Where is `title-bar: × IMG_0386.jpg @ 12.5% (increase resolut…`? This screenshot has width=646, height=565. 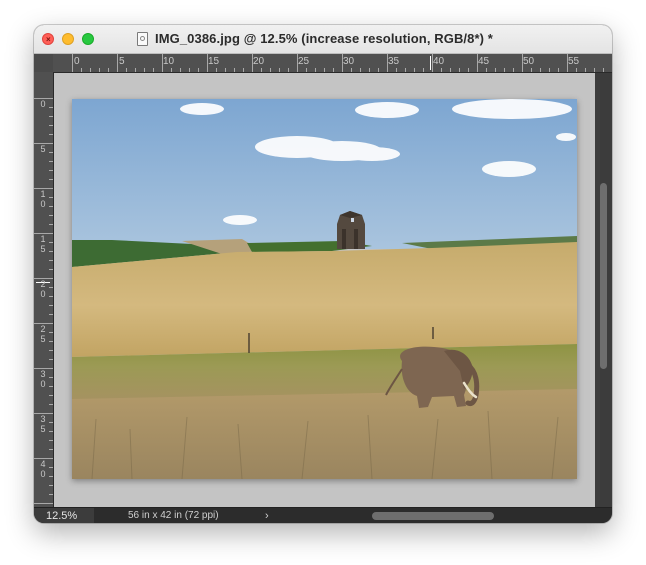
title-bar: × IMG_0386.jpg @ 12.5% (increase resolut… is located at coordinates (323, 39).